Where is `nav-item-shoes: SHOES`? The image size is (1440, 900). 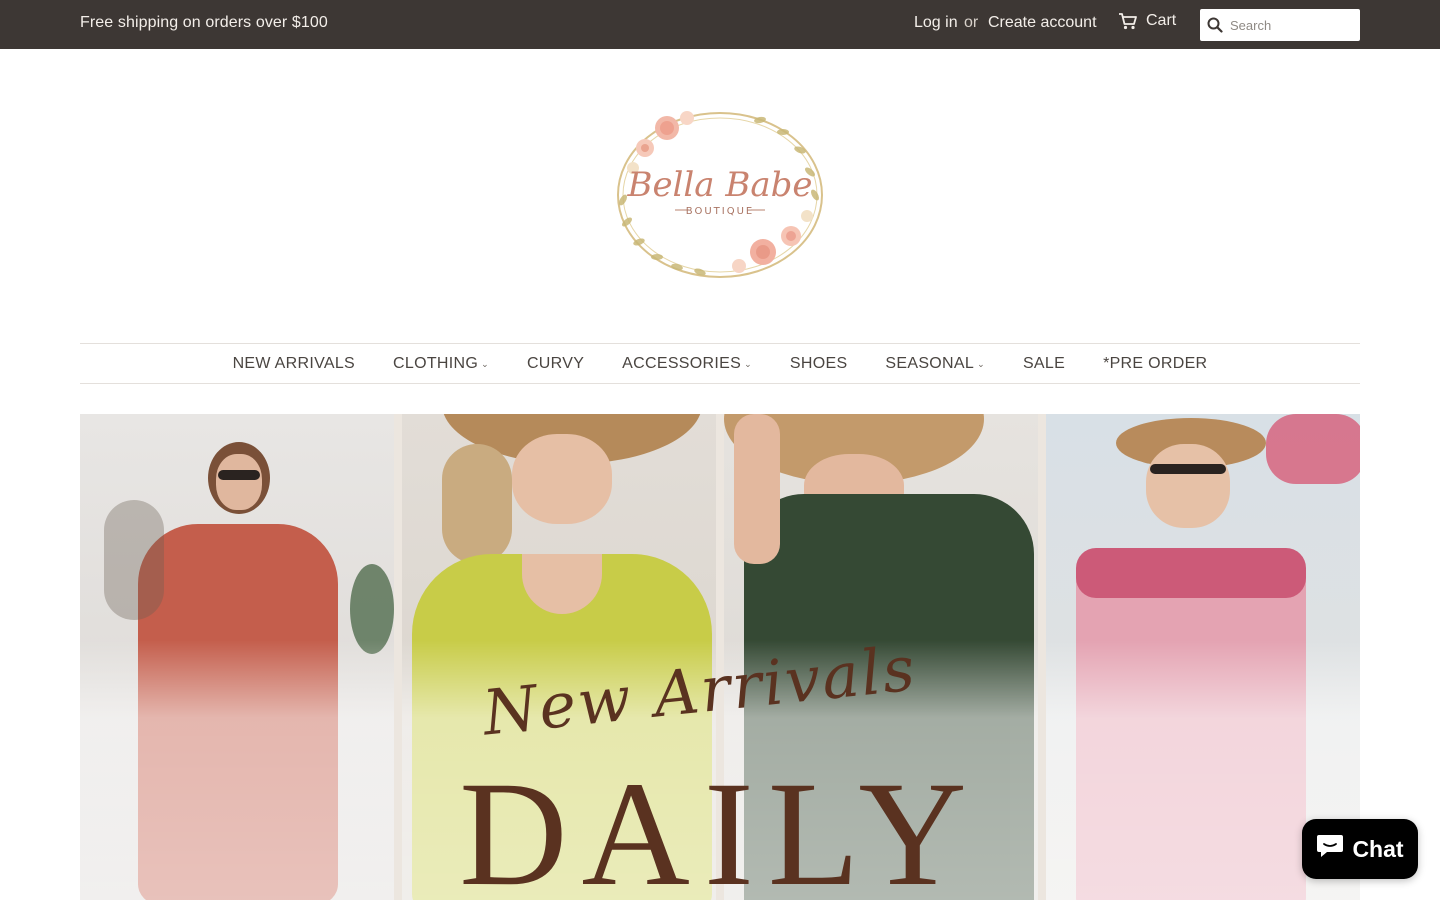 nav-item-shoes: SHOES is located at coordinates (819, 364).